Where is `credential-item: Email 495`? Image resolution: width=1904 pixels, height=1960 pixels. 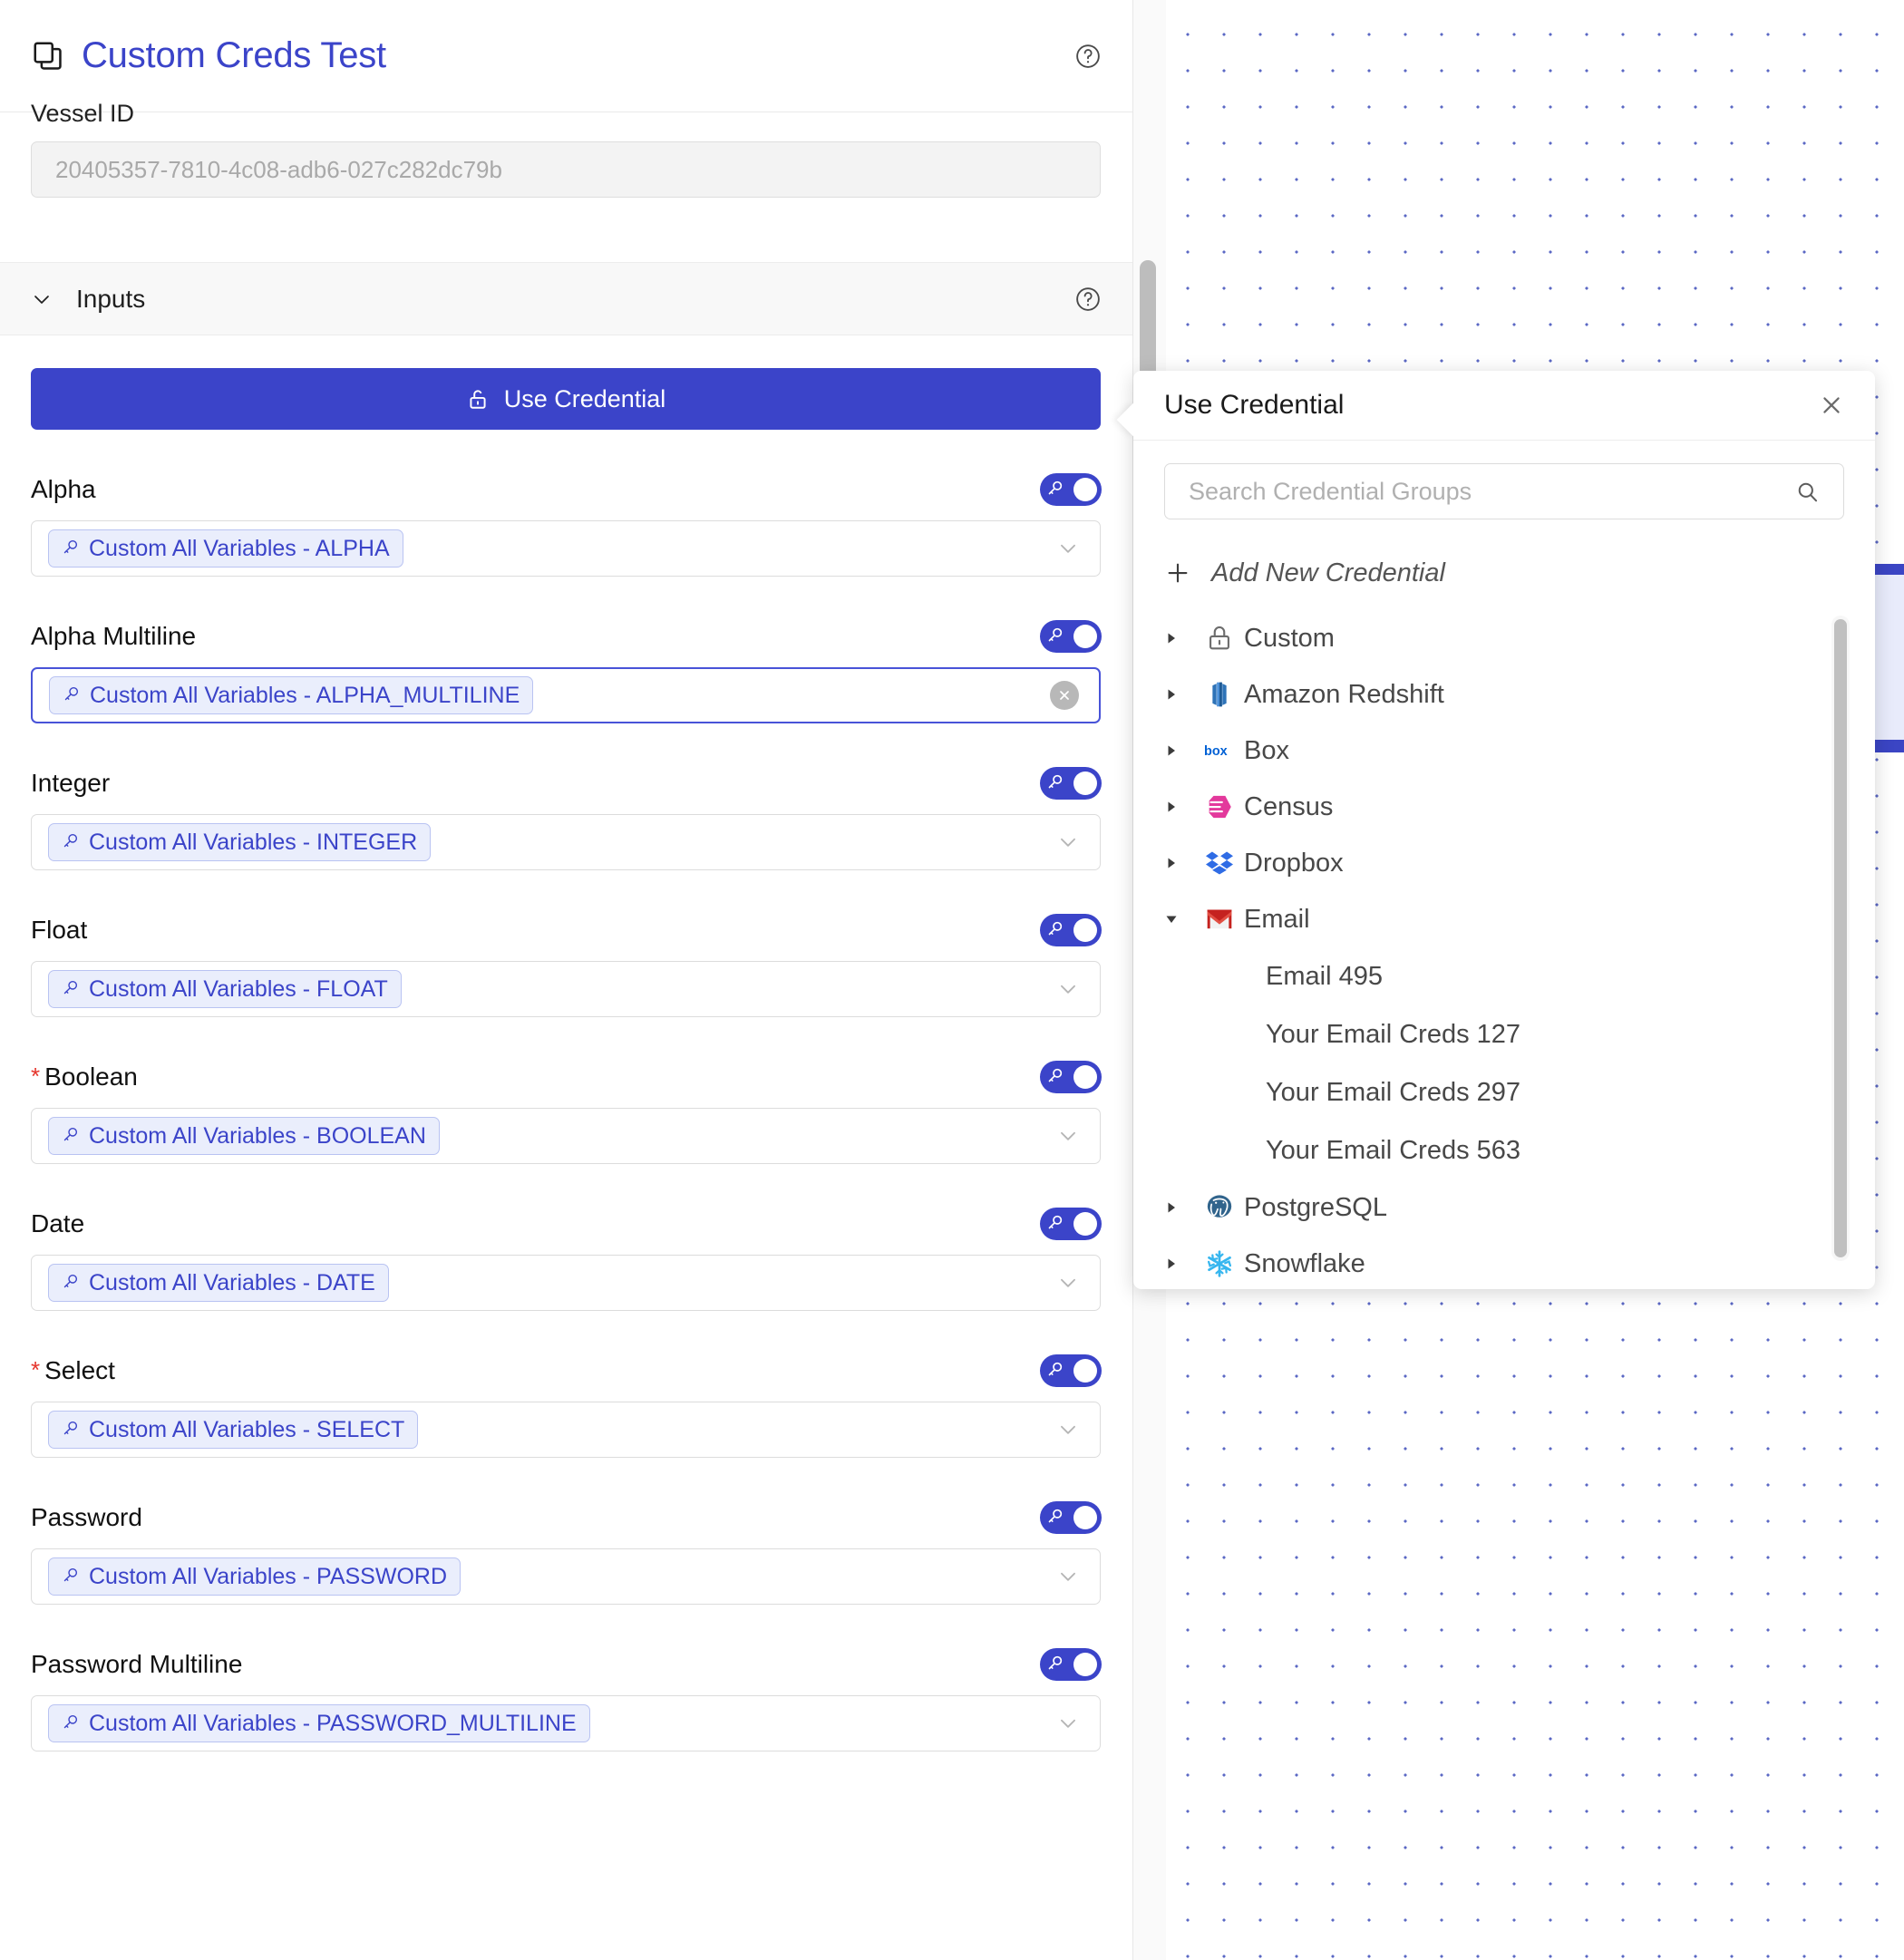 credential-item: Email 495 is located at coordinates (1519, 976).